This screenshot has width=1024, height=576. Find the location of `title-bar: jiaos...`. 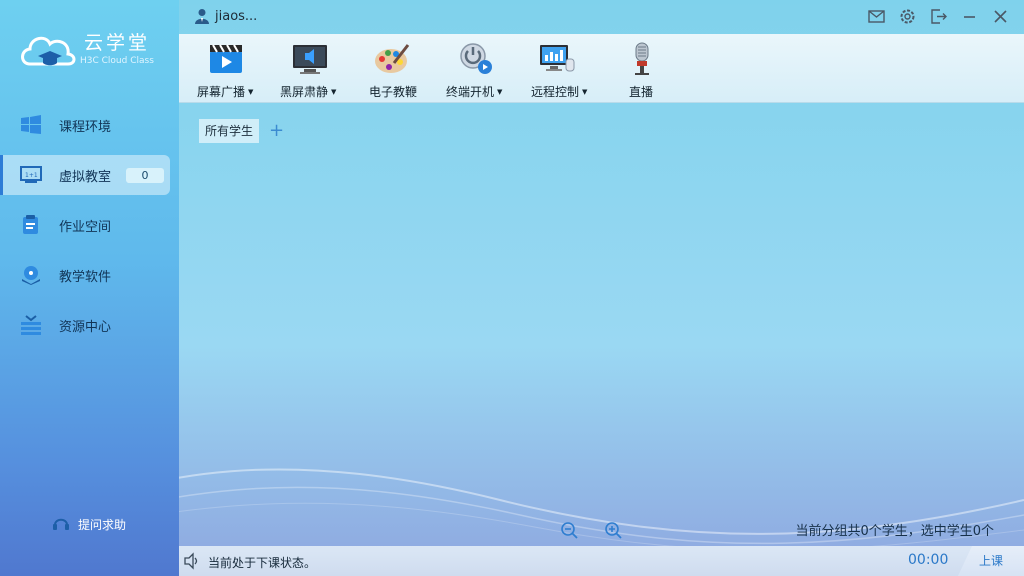

title-bar: jiaos... is located at coordinates (601, 17).